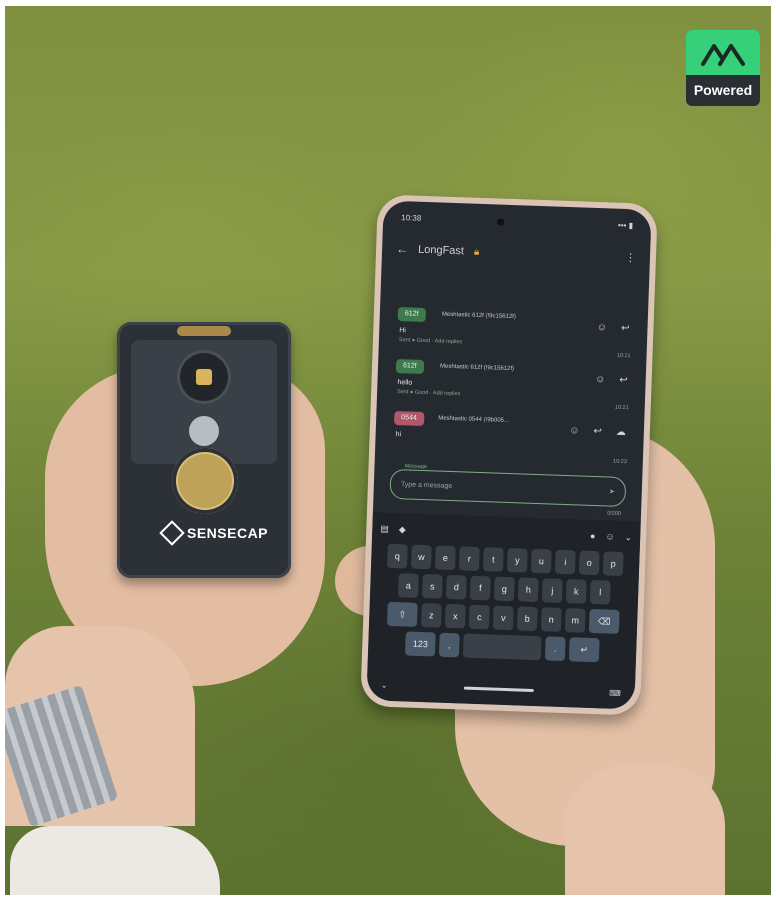 The width and height of the screenshot is (776, 901). Describe the element at coordinates (421, 557) in the screenshot. I see `key: w` at that location.